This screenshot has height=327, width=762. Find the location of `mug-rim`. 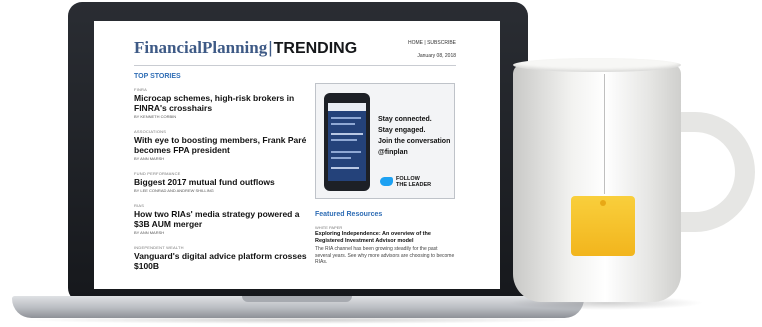

mug-rim is located at coordinates (597, 65).